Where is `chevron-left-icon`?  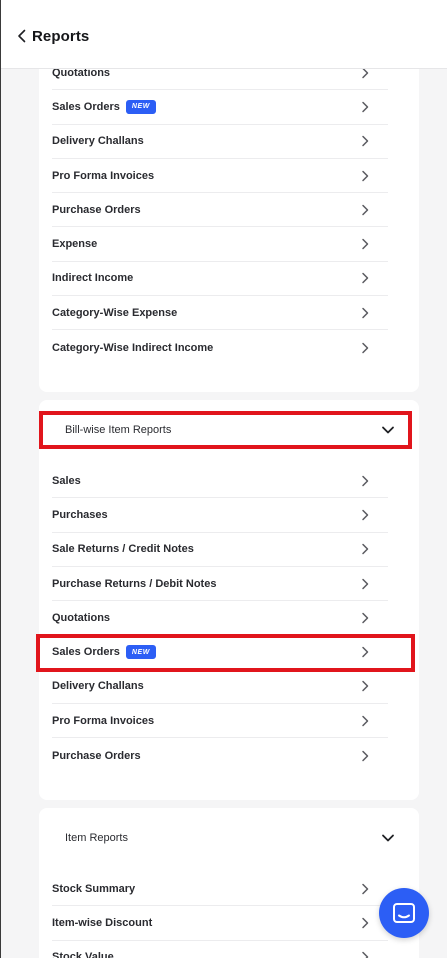 chevron-left-icon is located at coordinates (21, 36).